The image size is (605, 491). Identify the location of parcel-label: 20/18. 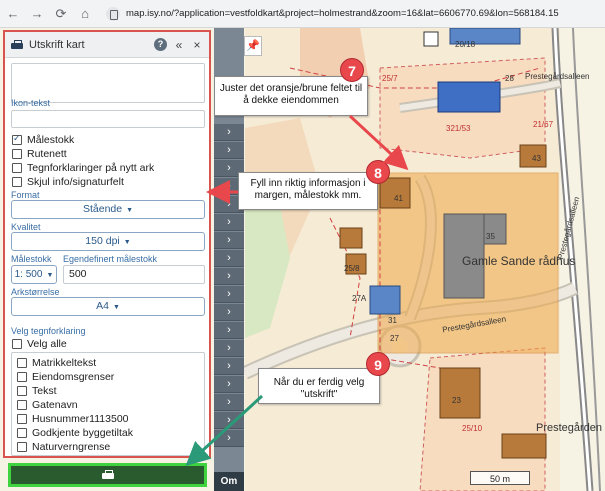
(465, 44).